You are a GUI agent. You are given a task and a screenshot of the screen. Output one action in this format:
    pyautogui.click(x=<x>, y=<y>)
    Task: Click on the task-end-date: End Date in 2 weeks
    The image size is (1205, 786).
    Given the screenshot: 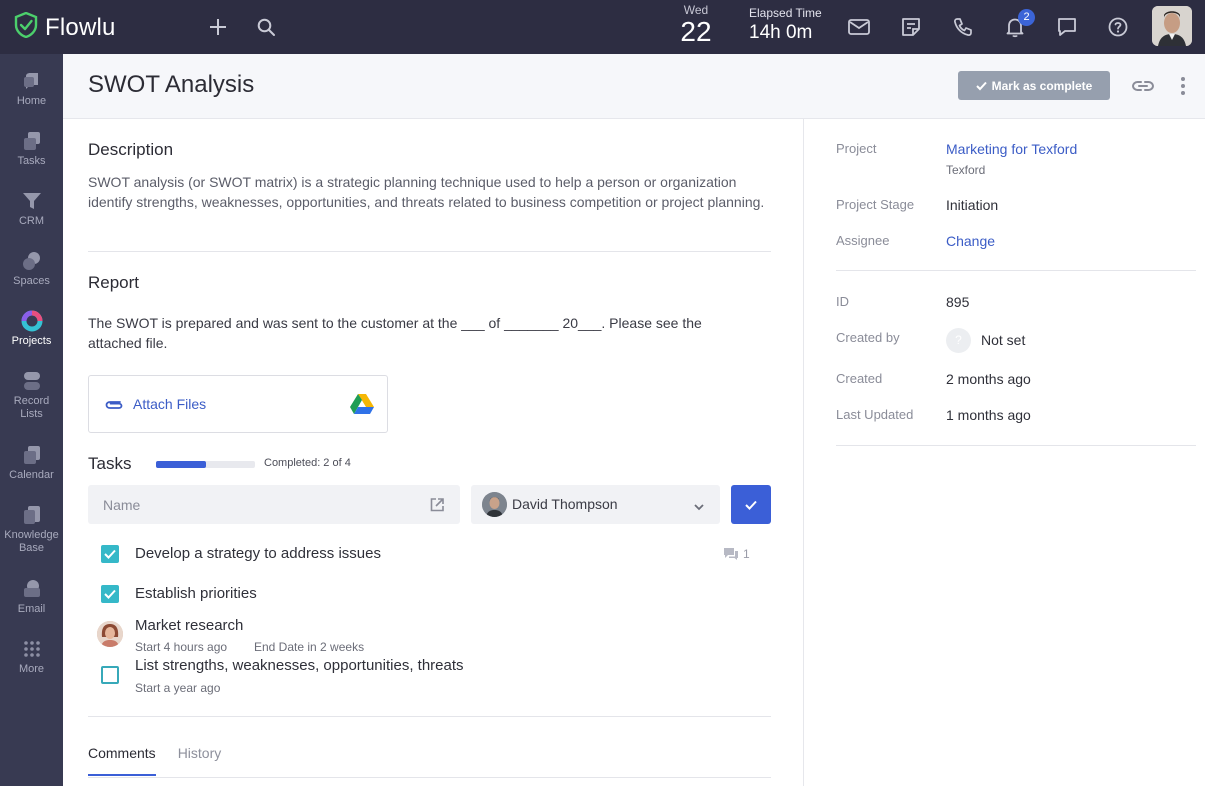 What is the action you would take?
    pyautogui.click(x=309, y=647)
    